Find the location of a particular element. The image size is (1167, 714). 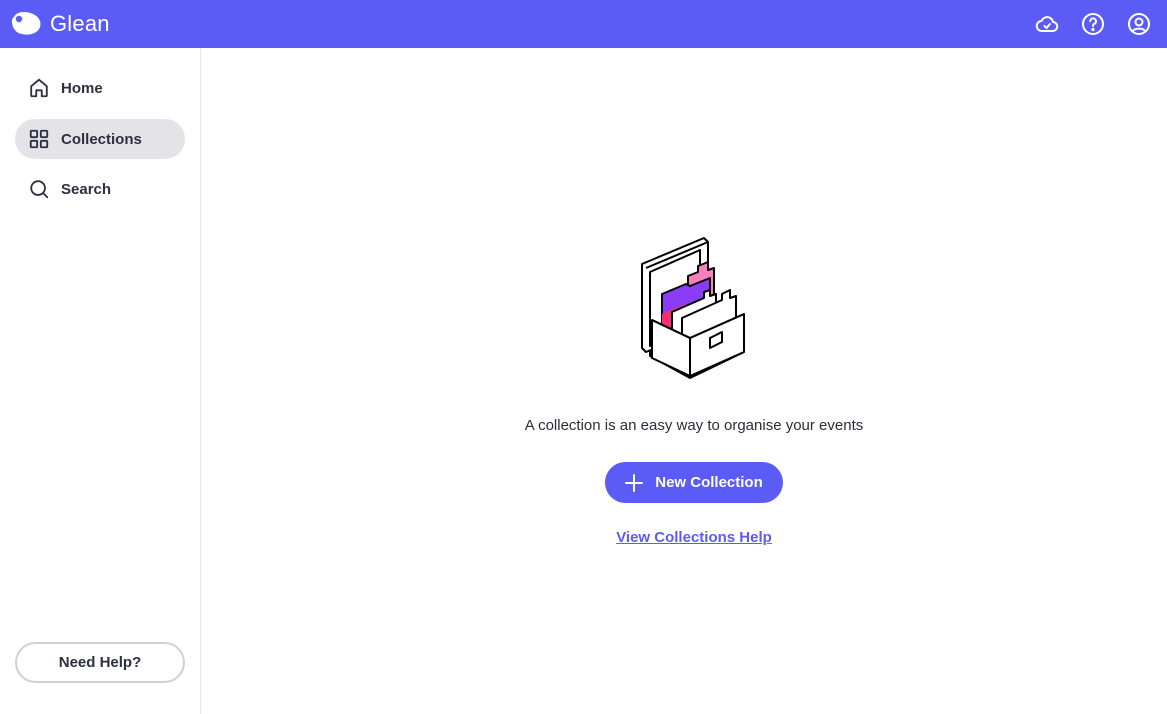

sidebar-item-label: Collections is located at coordinates (101, 139).